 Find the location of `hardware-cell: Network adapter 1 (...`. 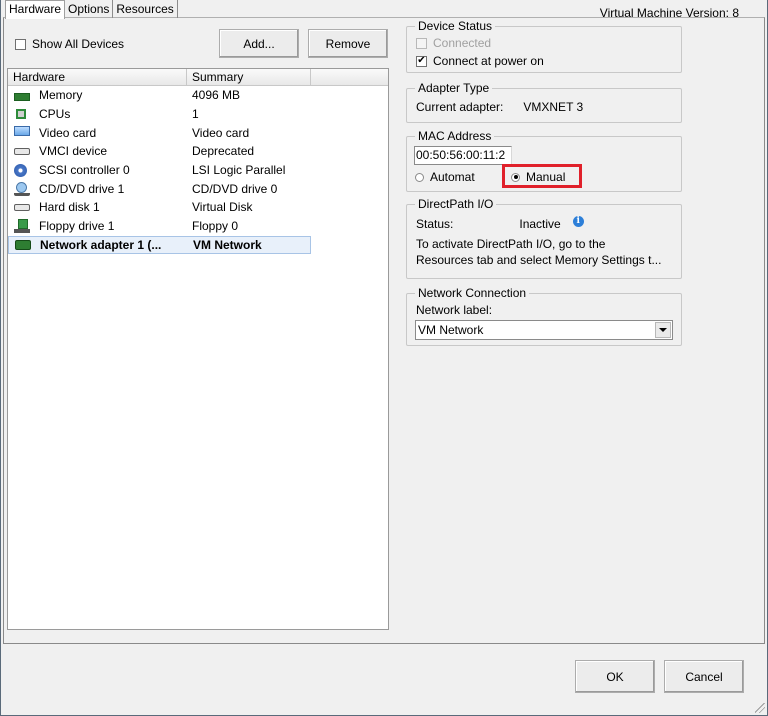

hardware-cell: Network adapter 1 (... is located at coordinates (98, 245).